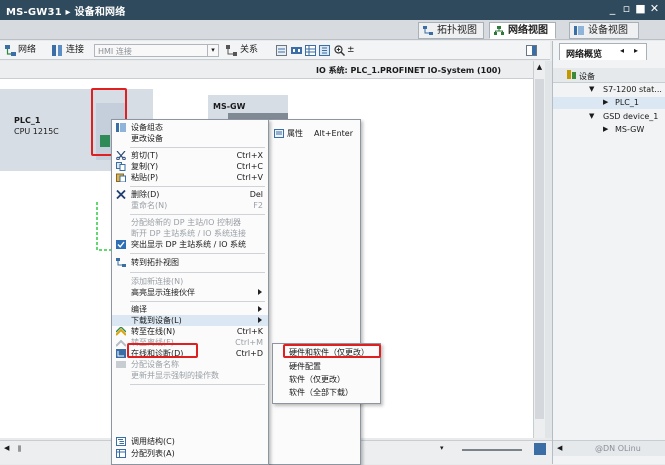 Image resolution: width=665 pixels, height=465 pixels. What do you see at coordinates (121, 194) in the screenshot?
I see `delete-icon` at bounding box center [121, 194].